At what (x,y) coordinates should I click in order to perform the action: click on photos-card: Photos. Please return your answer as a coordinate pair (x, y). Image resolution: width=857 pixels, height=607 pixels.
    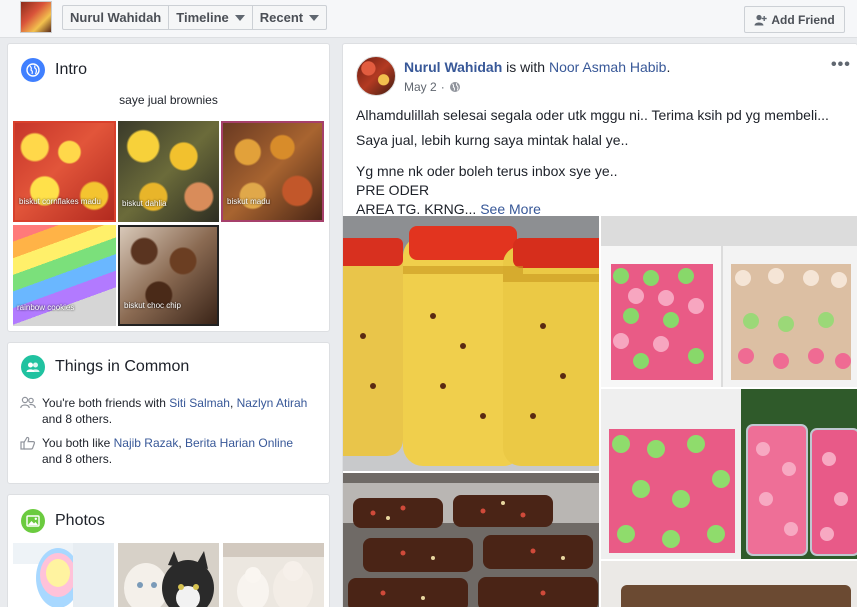
    Looking at the image, I should click on (168, 550).